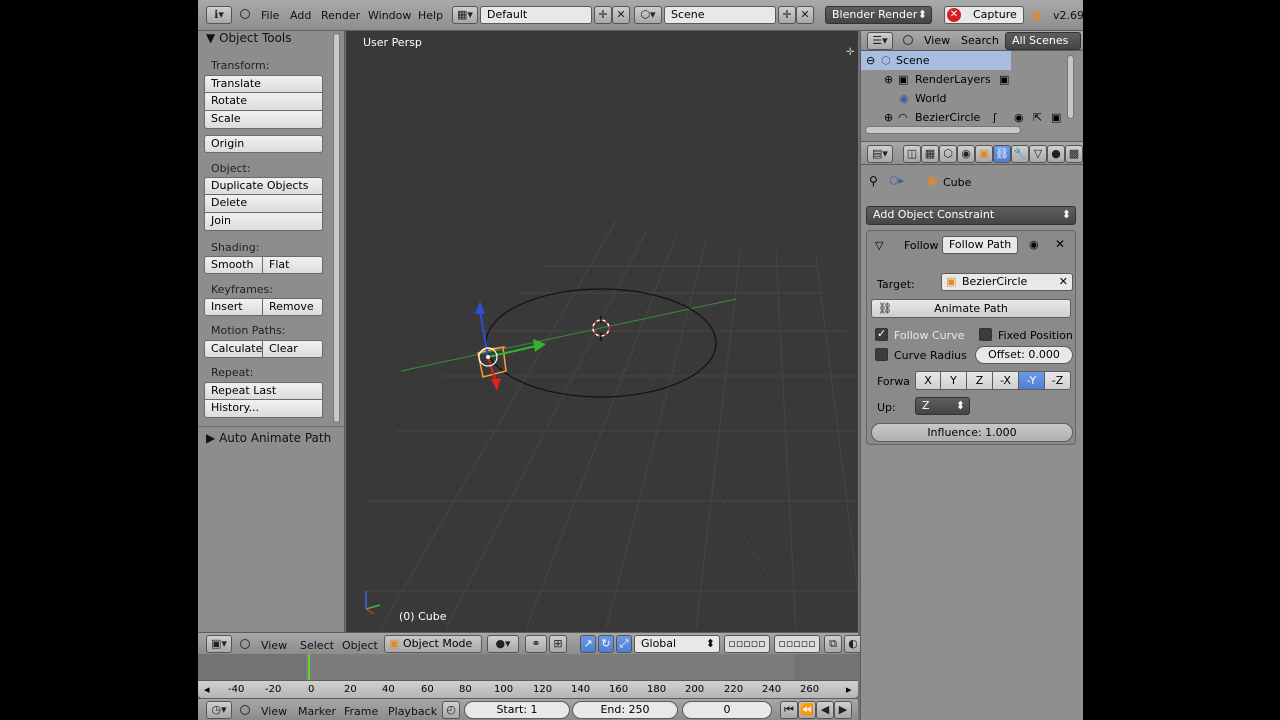 This screenshot has height=720, width=1280. I want to click on play-icon: ▶, so click(843, 710).